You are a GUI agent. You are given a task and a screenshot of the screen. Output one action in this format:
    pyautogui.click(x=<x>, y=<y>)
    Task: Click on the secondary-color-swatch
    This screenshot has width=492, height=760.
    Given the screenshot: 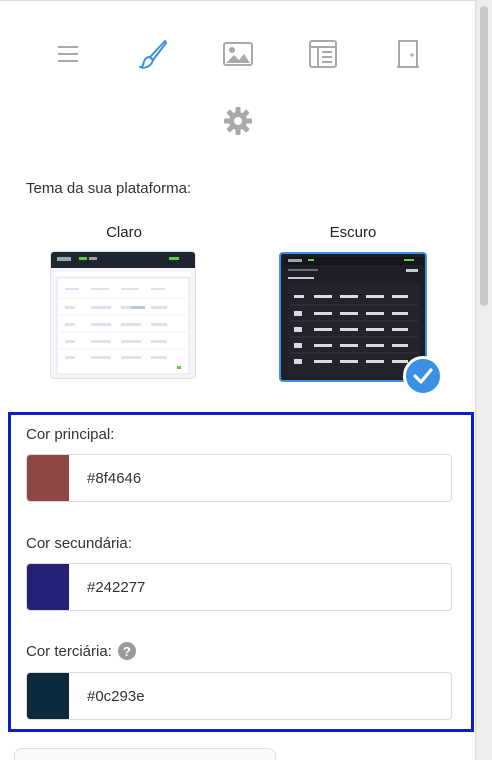 What is the action you would take?
    pyautogui.click(x=48, y=587)
    